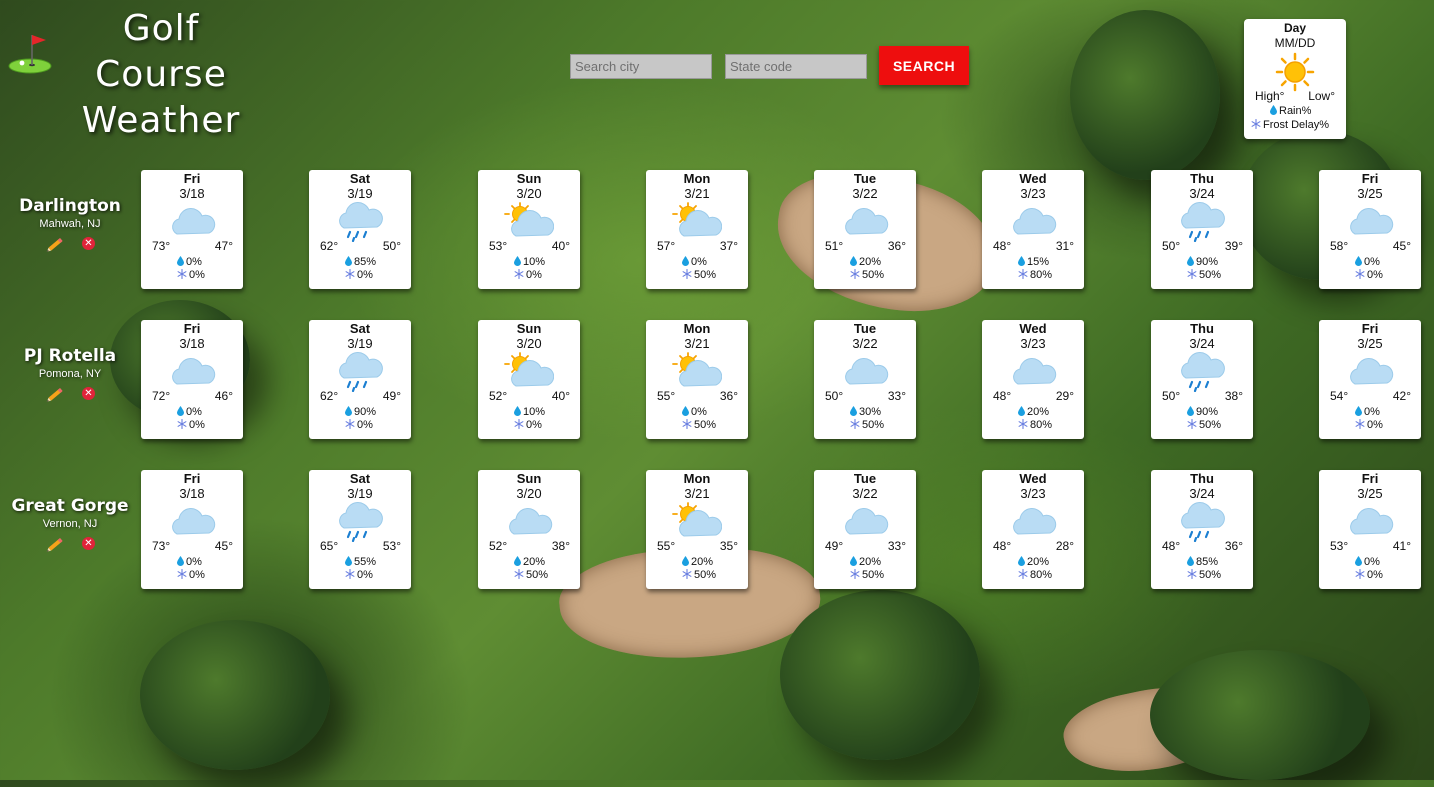 The image size is (1434, 787). Describe the element at coordinates (529, 328) in the screenshot. I see `forecast-day: Sun` at that location.